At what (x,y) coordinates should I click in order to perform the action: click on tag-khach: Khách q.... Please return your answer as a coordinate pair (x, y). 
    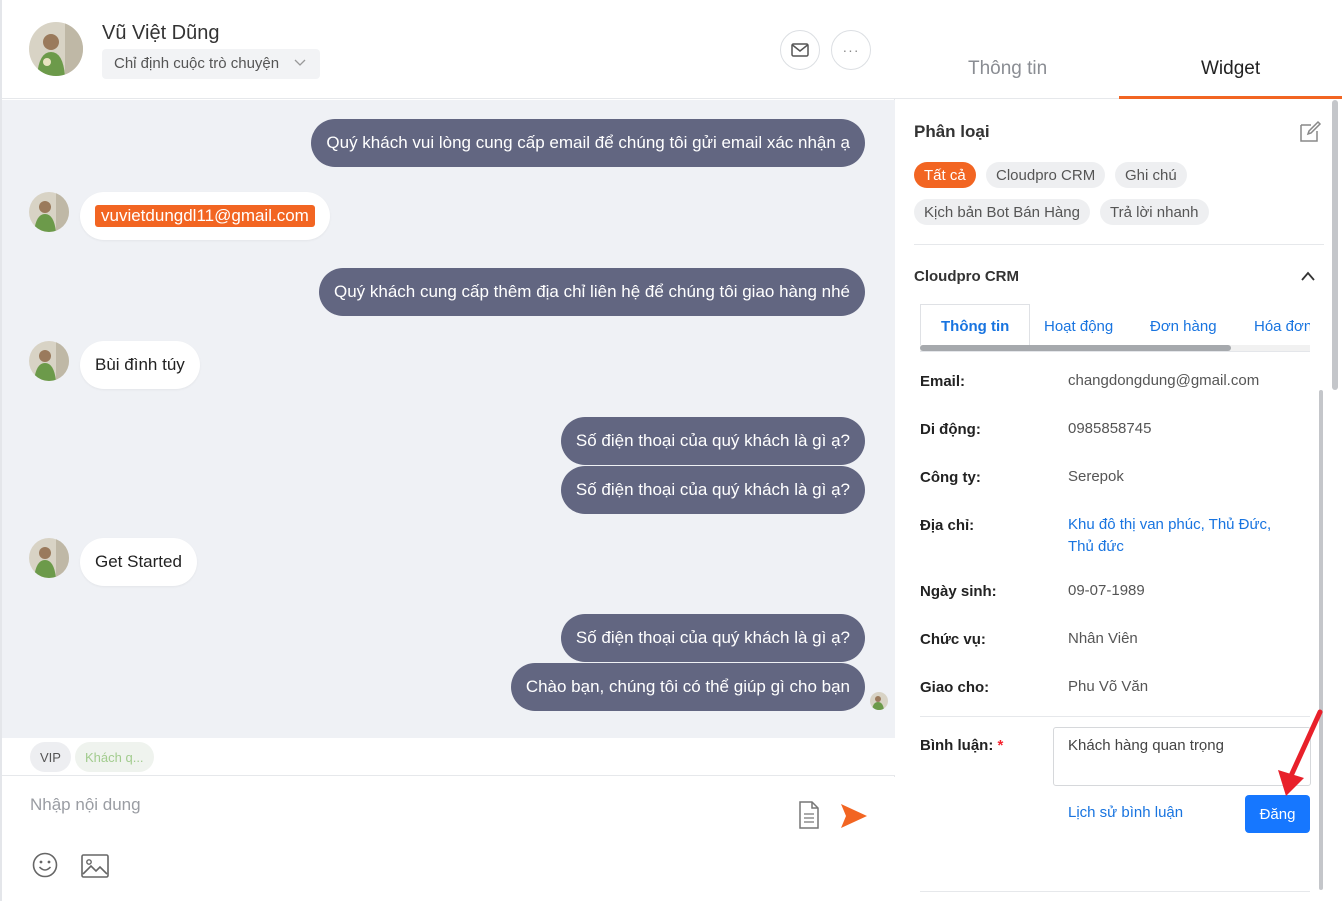
    Looking at the image, I should click on (114, 757).